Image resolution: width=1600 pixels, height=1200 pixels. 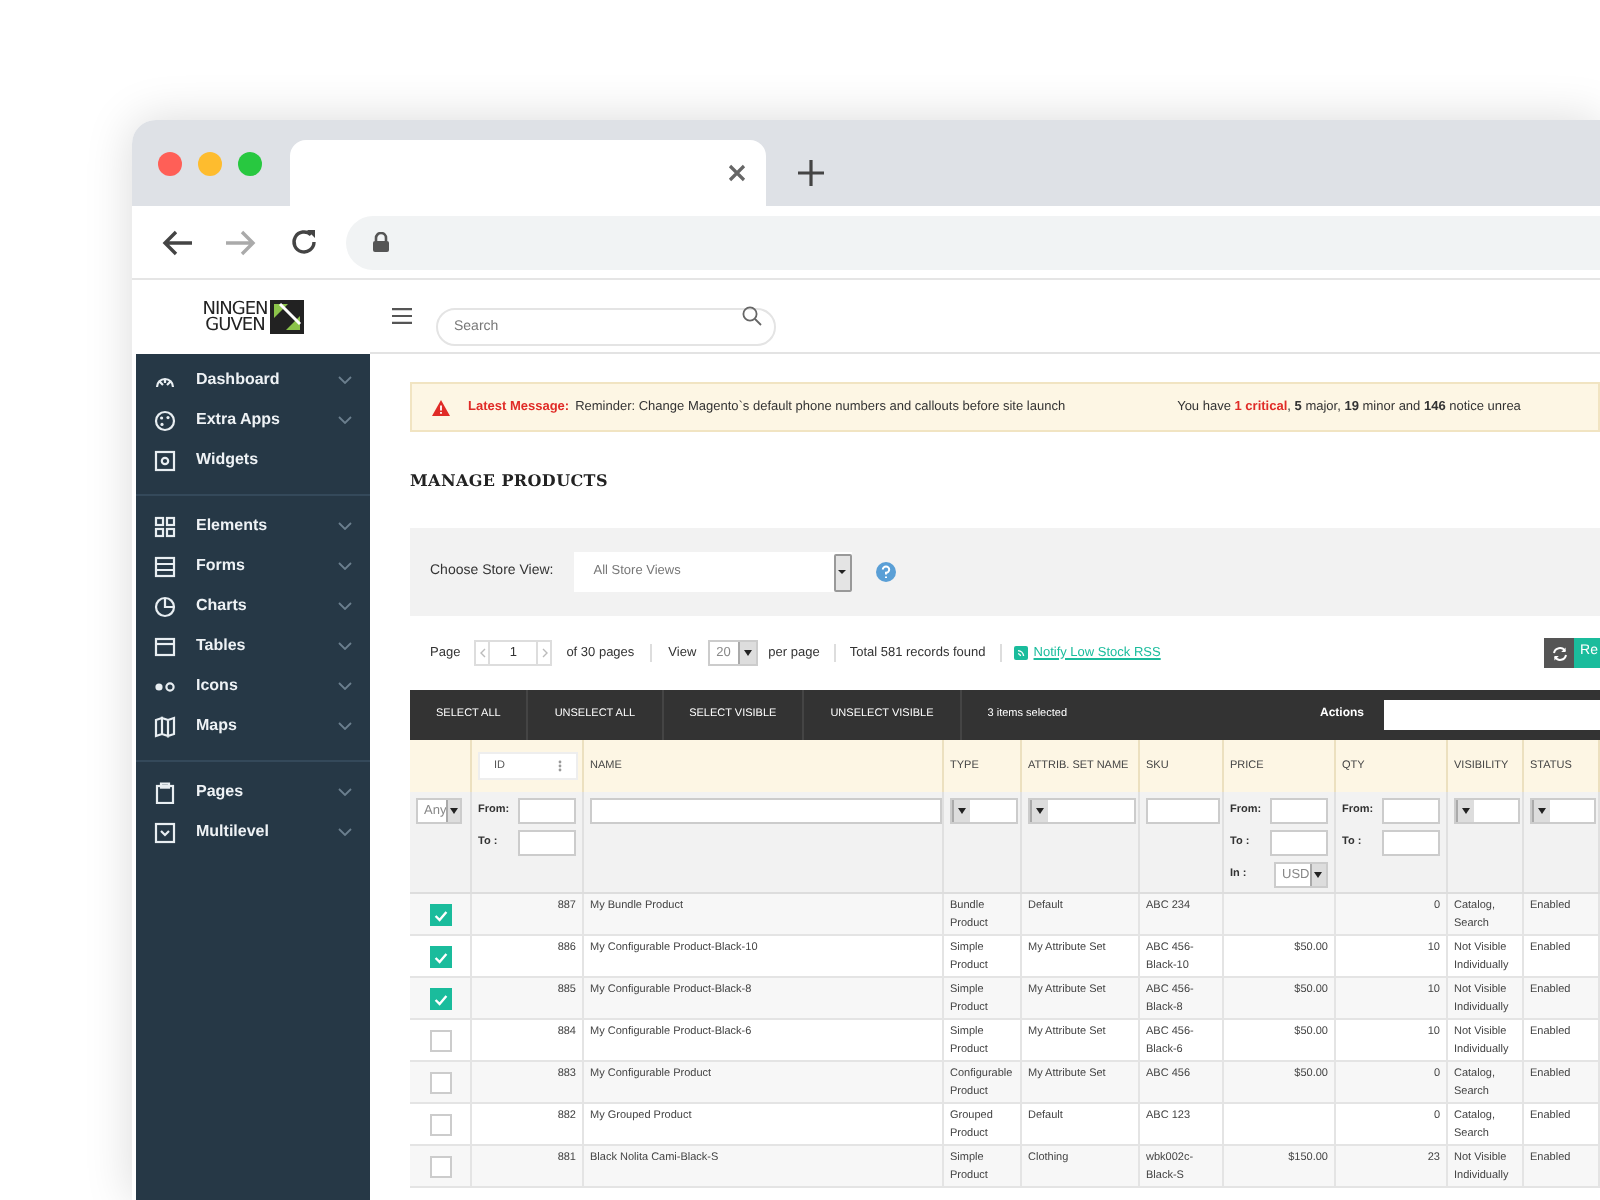 What do you see at coordinates (165, 420) in the screenshot?
I see `palette-icon` at bounding box center [165, 420].